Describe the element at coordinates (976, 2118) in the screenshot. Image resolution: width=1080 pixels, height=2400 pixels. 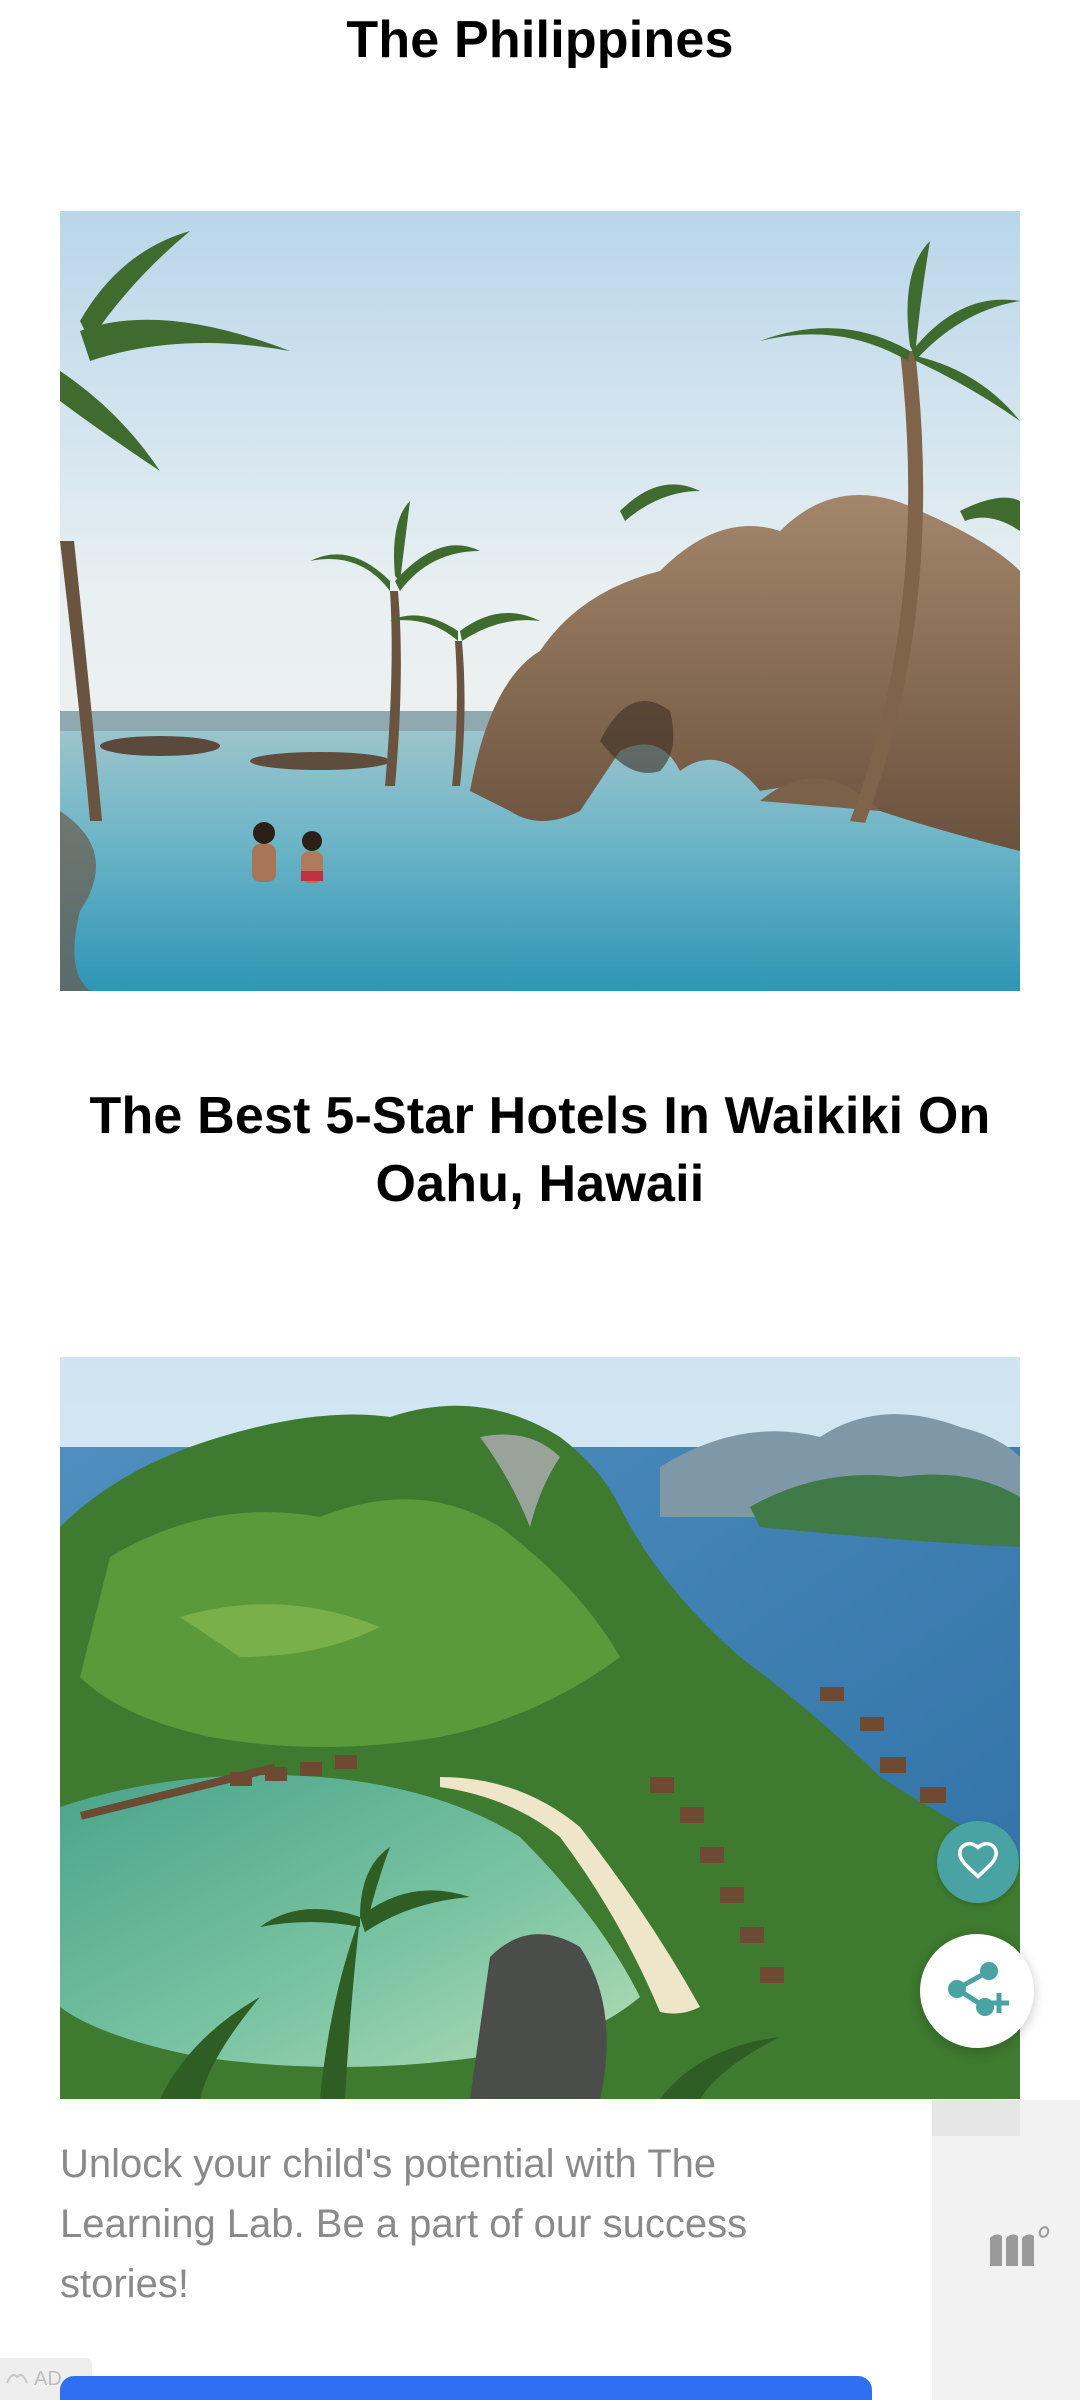
I see `ad-logo-panel-top` at that location.